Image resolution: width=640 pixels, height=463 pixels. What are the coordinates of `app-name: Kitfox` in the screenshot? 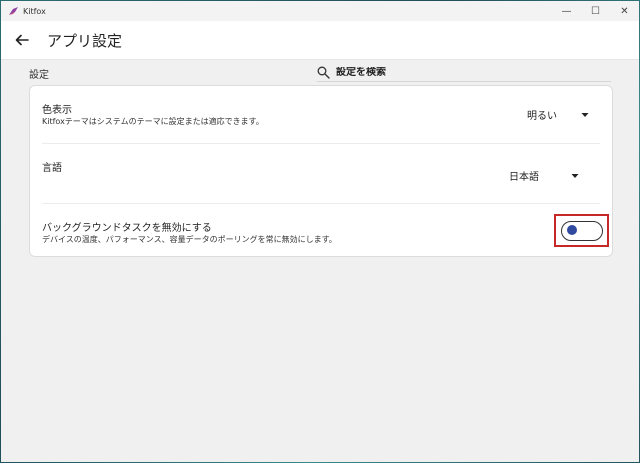 It's located at (34, 11).